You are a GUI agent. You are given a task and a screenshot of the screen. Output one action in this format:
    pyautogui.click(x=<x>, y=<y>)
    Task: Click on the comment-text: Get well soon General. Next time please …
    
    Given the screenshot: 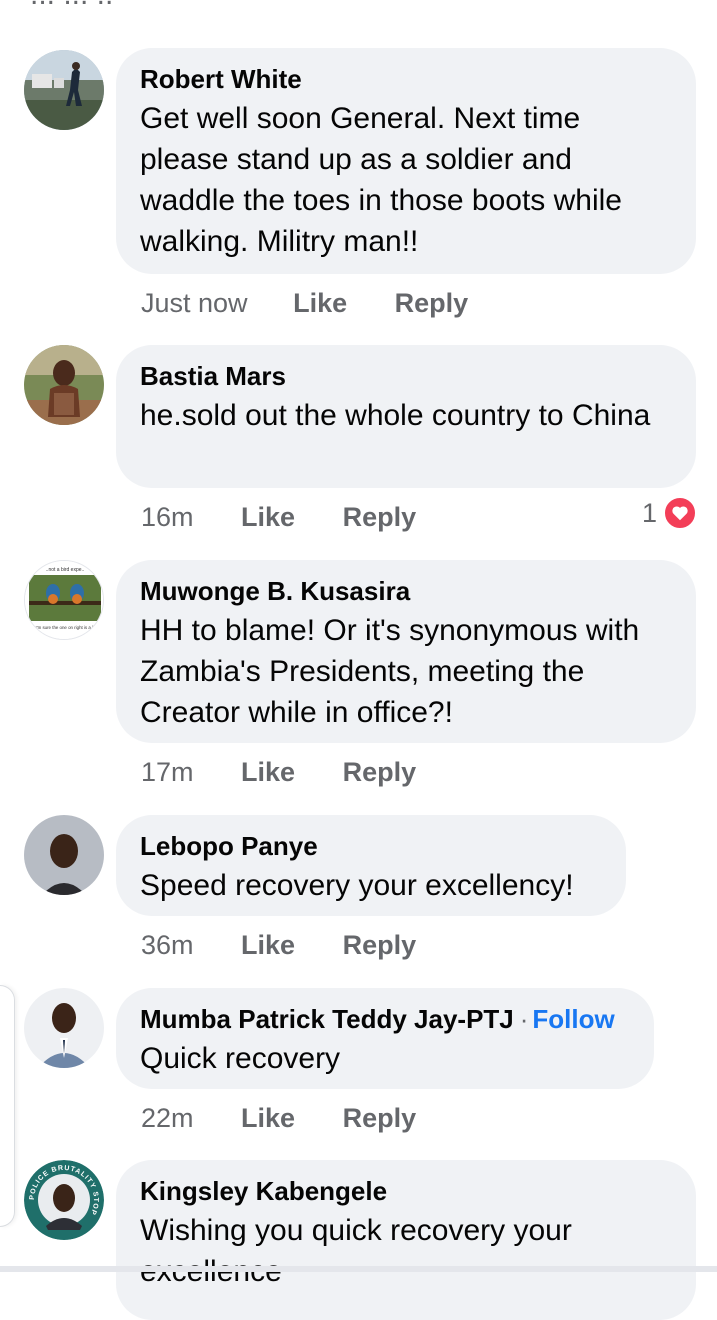 What is the action you would take?
    pyautogui.click(x=381, y=180)
    